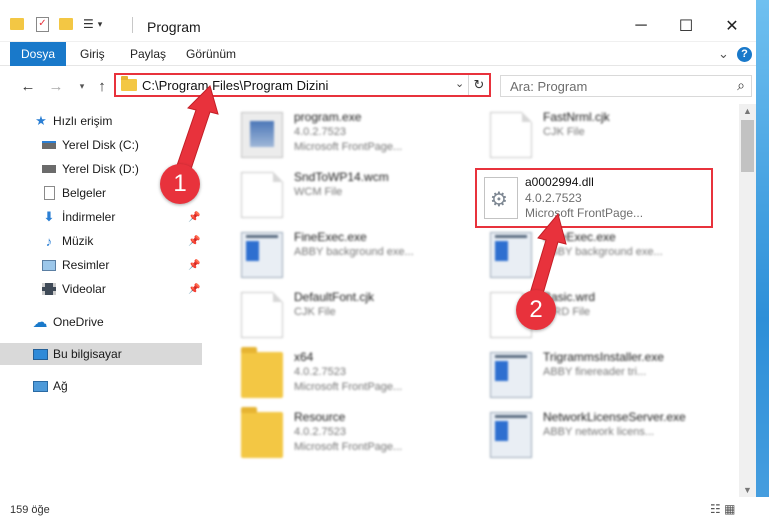 The width and height of the screenshot is (769, 532). What do you see at coordinates (536, 310) in the screenshot?
I see `step-badge-2: 2` at bounding box center [536, 310].